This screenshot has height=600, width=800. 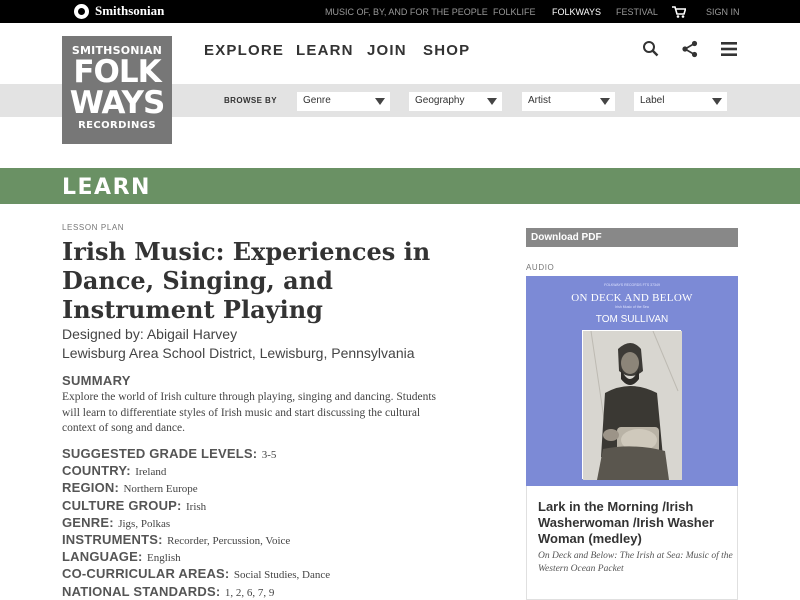 What do you see at coordinates (568, 101) in the screenshot?
I see `artist-select: Artist` at bounding box center [568, 101].